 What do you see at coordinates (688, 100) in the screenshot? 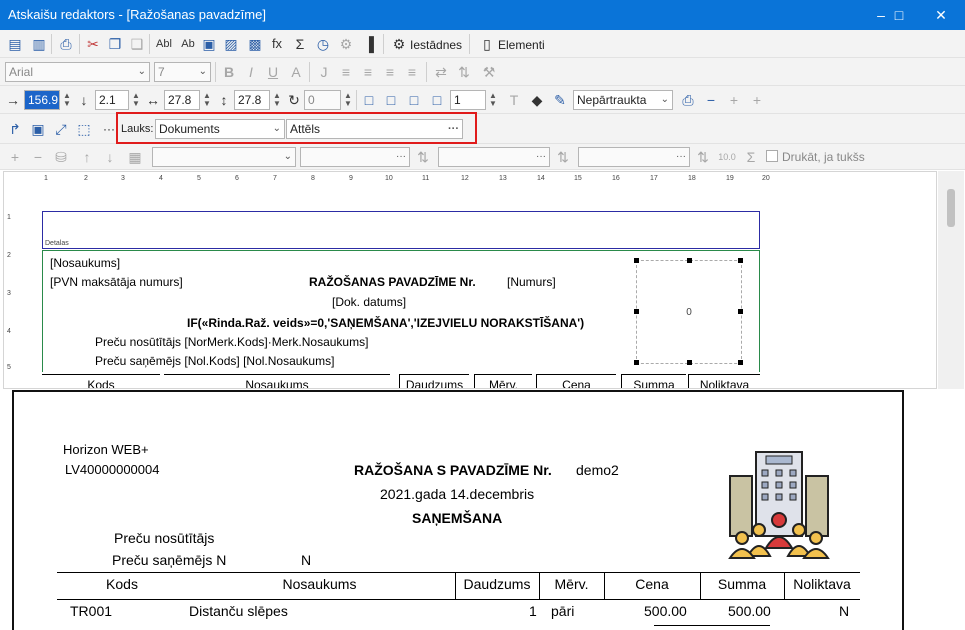
I see `printer-icon: ⎙` at bounding box center [688, 100].